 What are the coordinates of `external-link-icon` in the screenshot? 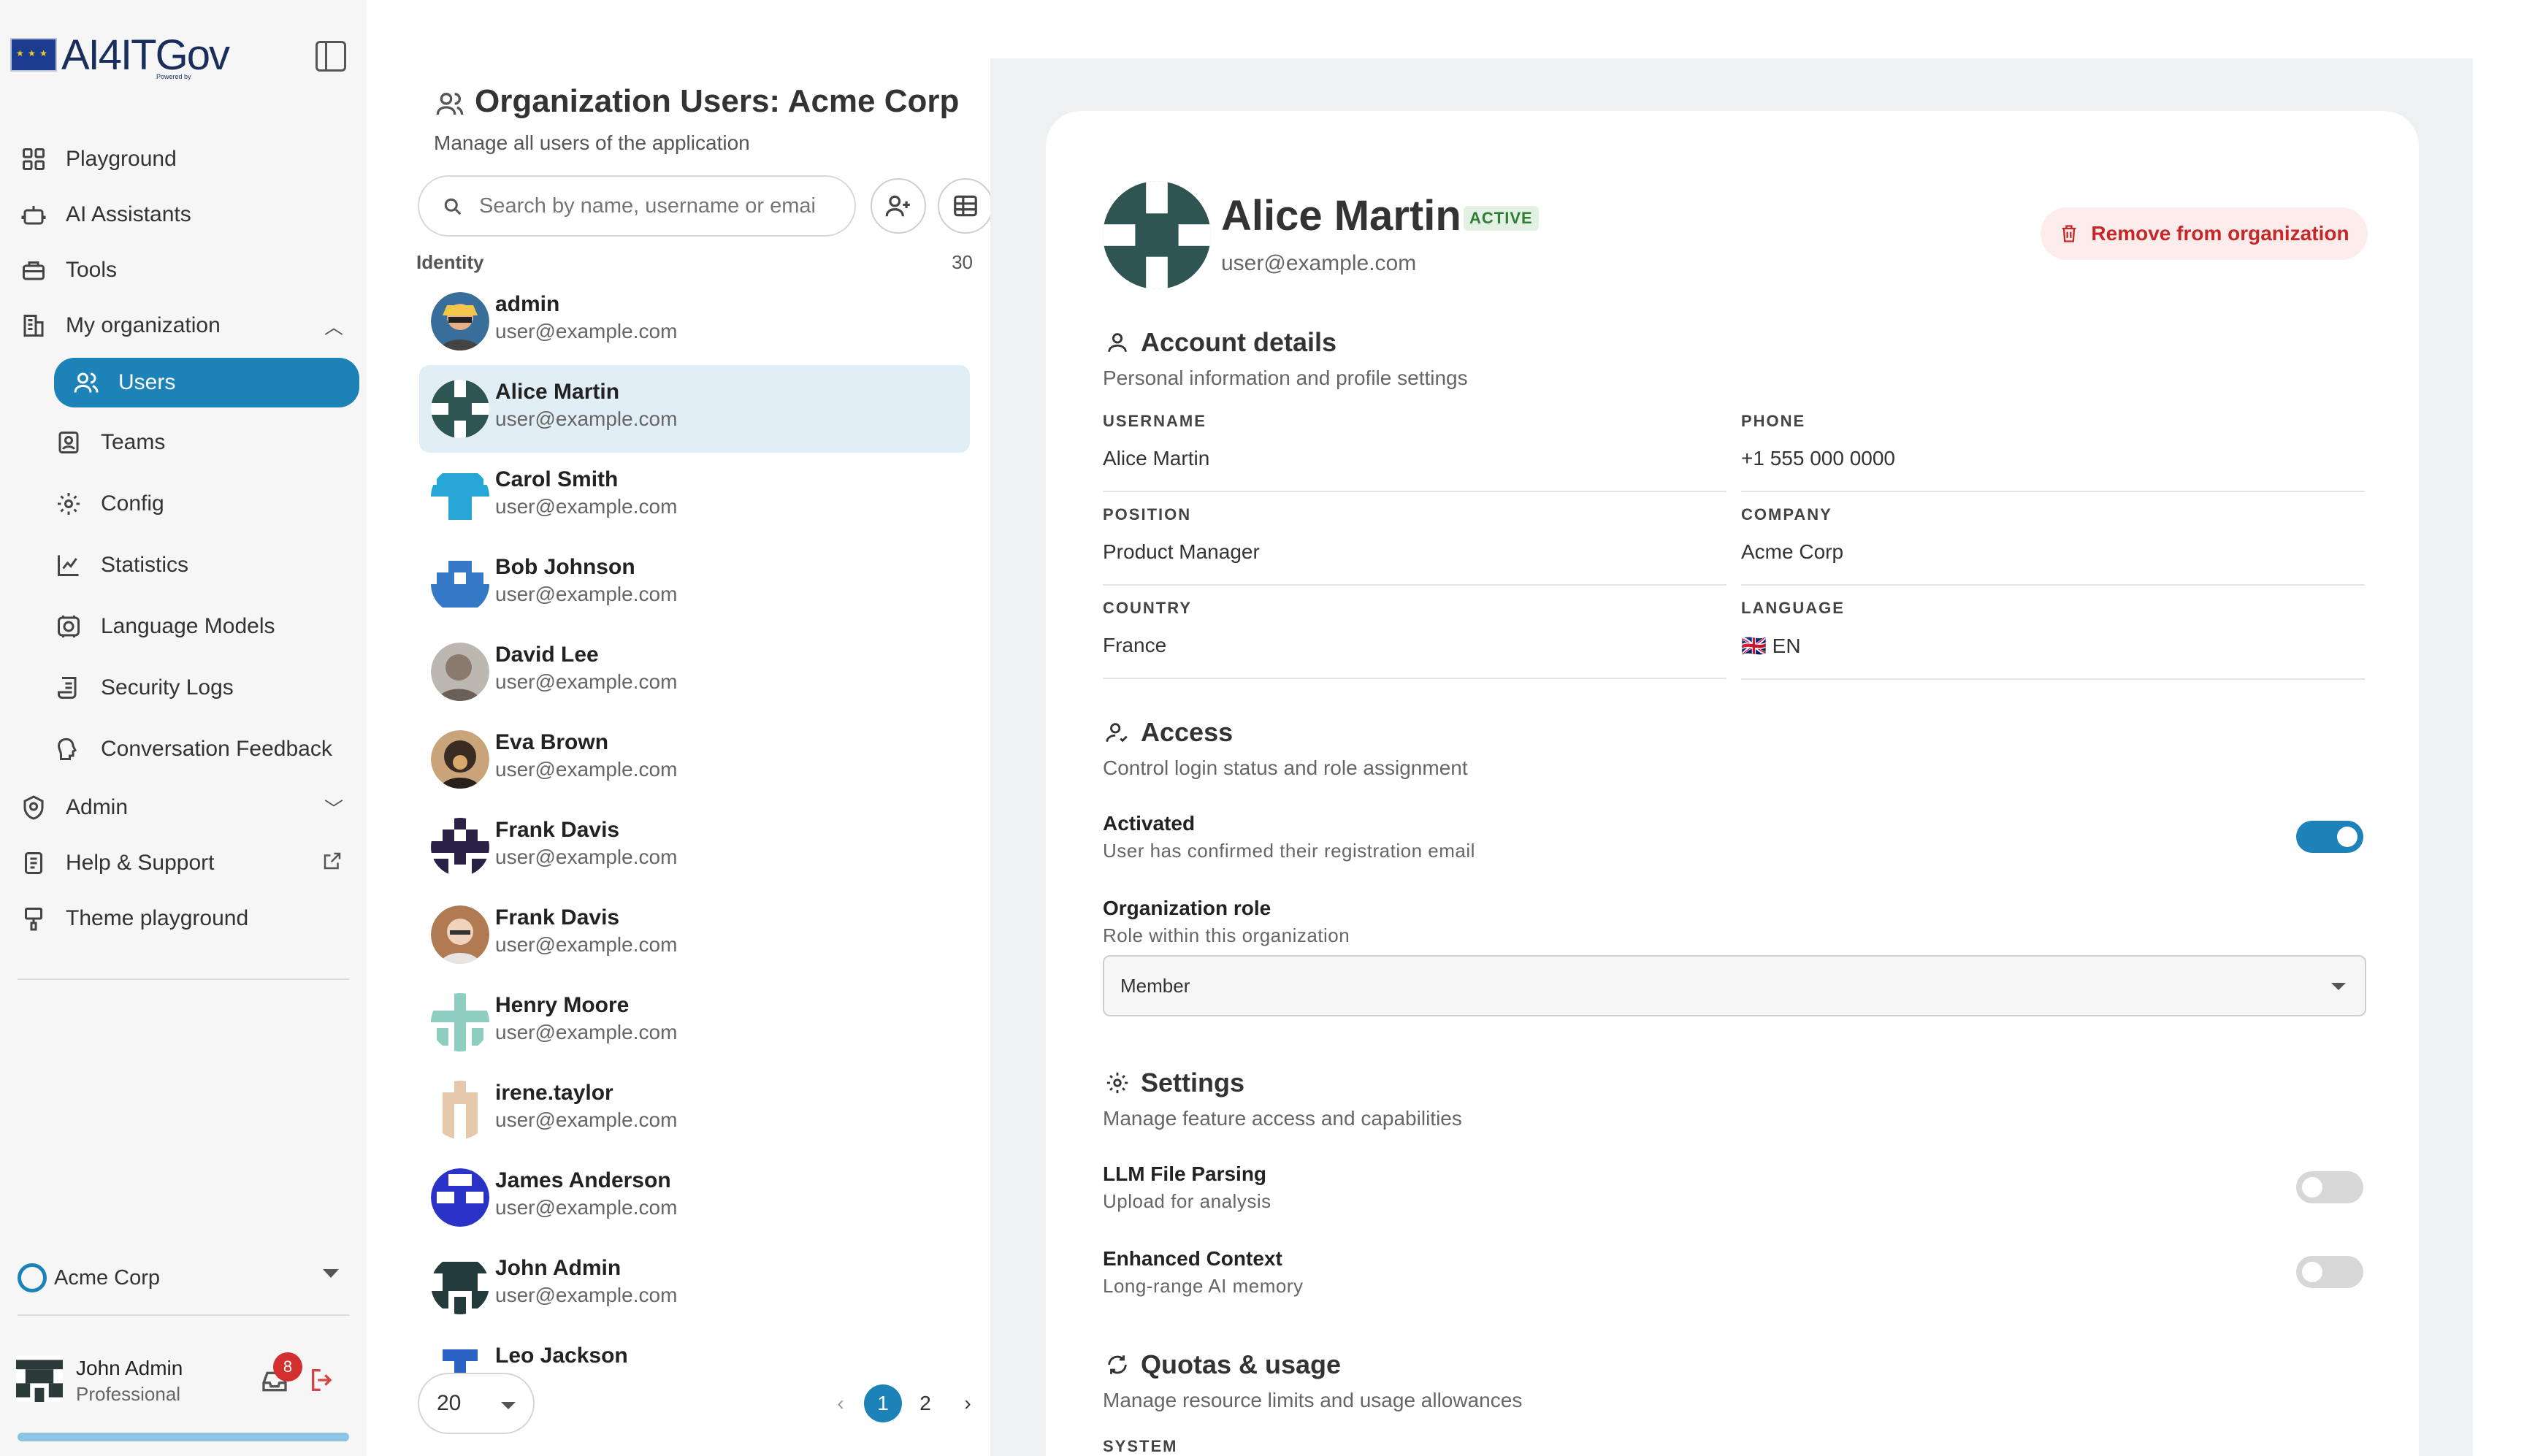 It's located at (332, 863).